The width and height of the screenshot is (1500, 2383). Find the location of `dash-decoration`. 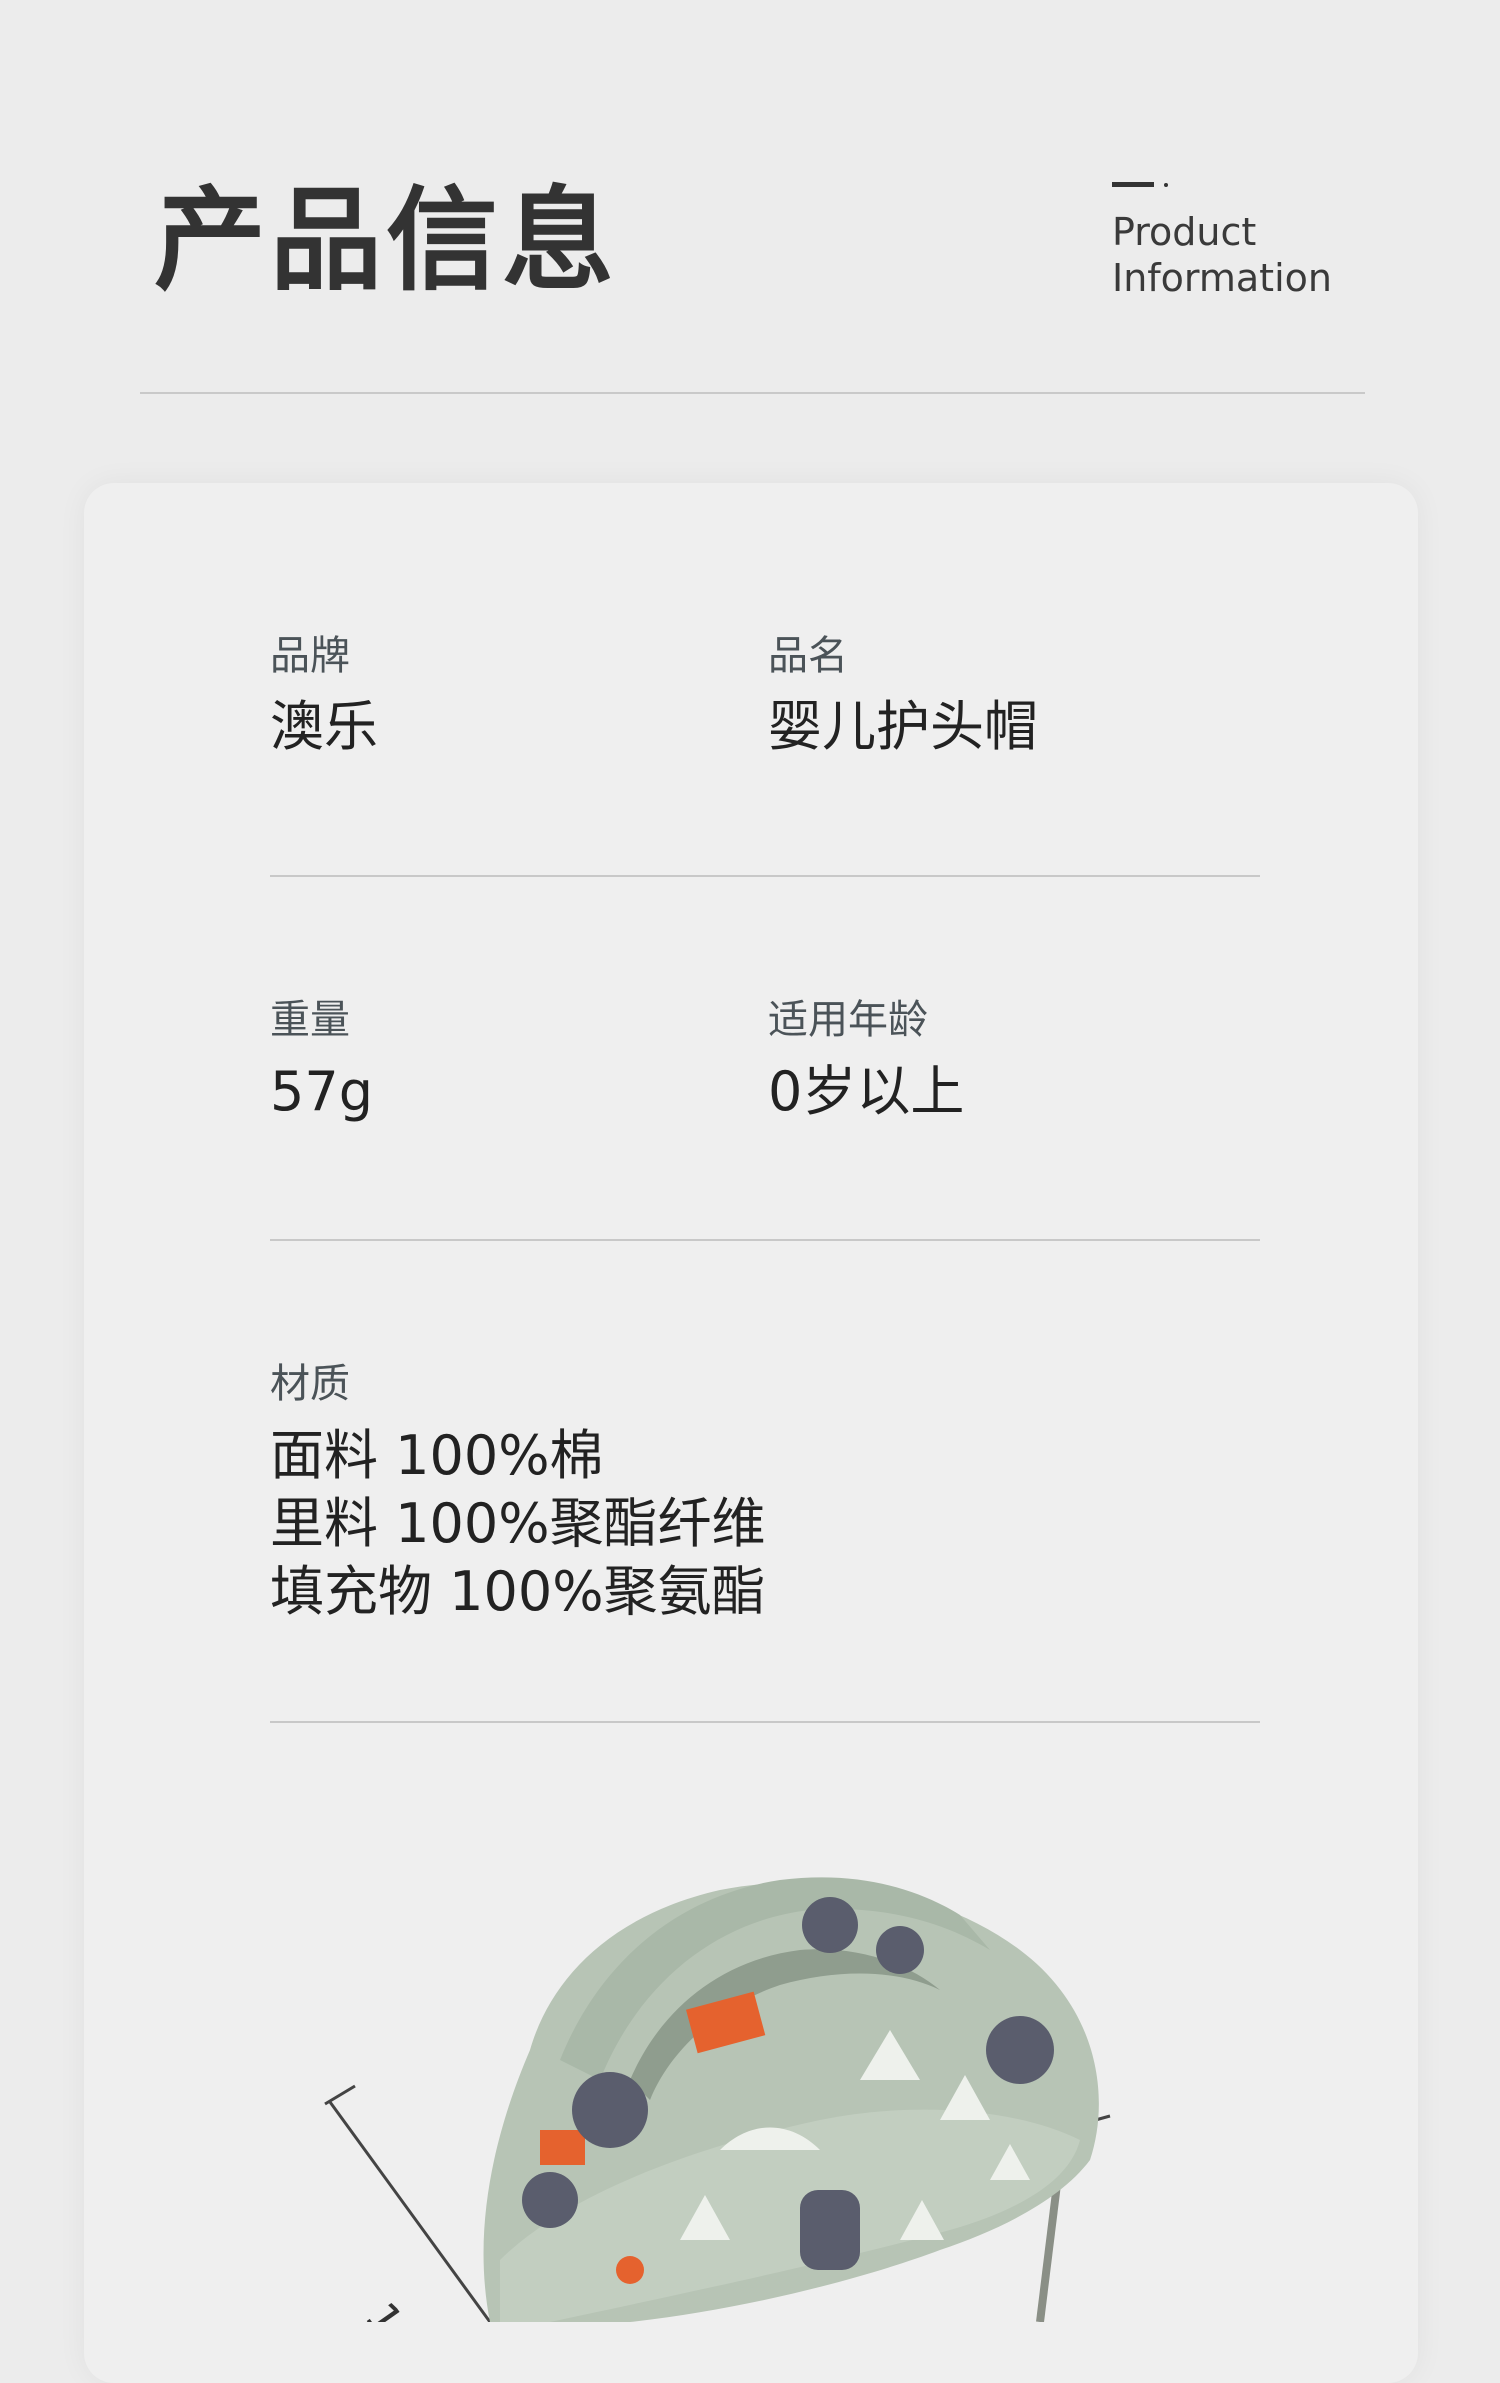

dash-decoration is located at coordinates (1140, 184).